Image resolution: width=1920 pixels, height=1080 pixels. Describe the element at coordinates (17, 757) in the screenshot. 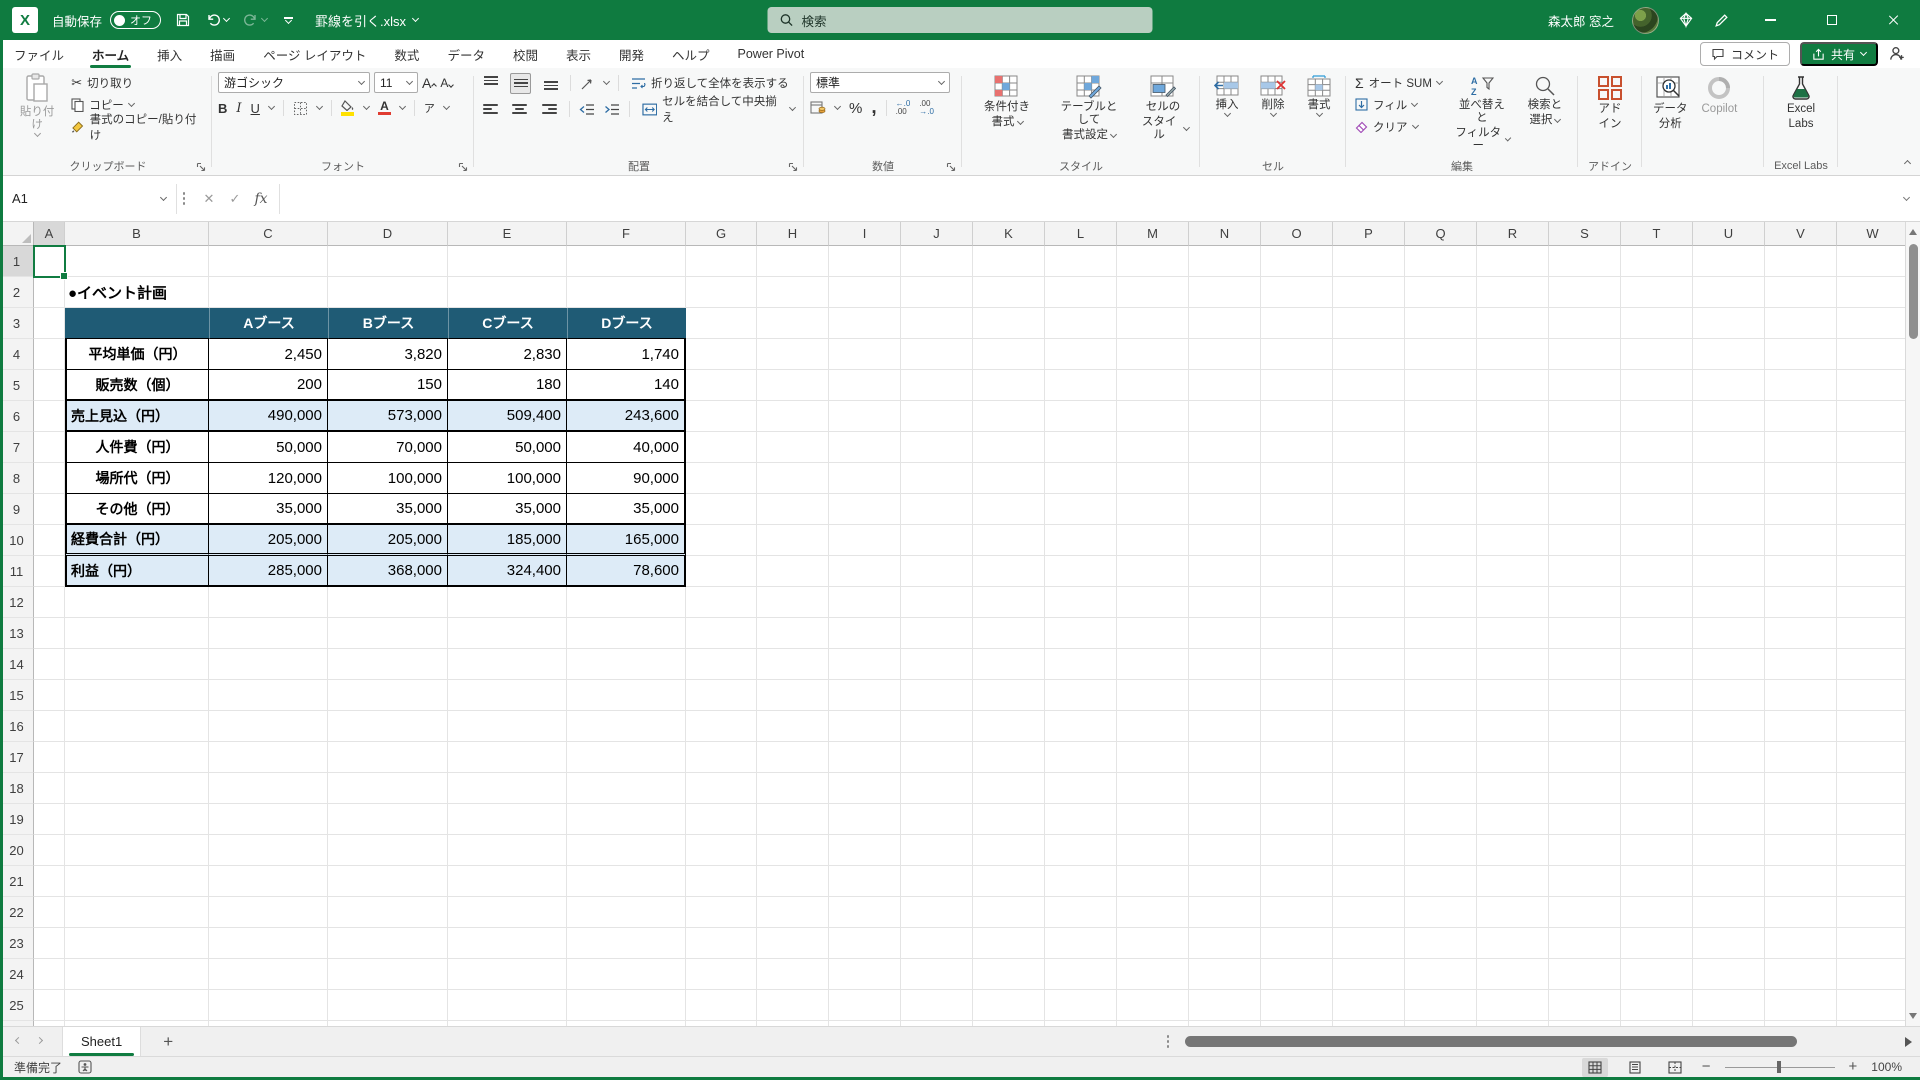

I see `row-header-17: 17` at that location.